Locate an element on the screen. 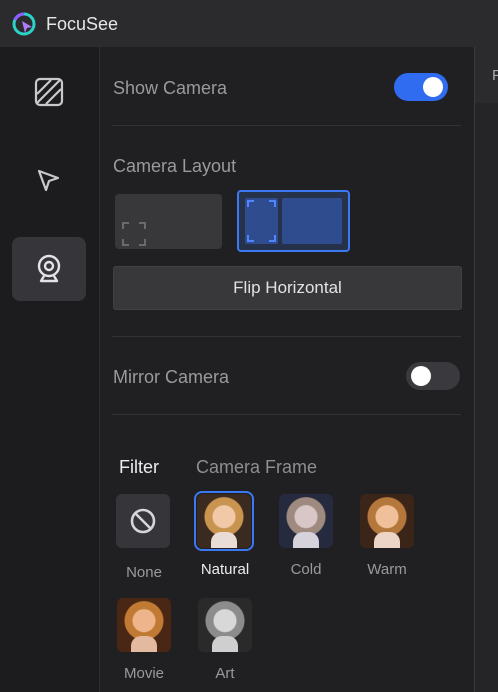 Image resolution: width=498 pixels, height=692 pixels. webcam-icon is located at coordinates (49, 268).